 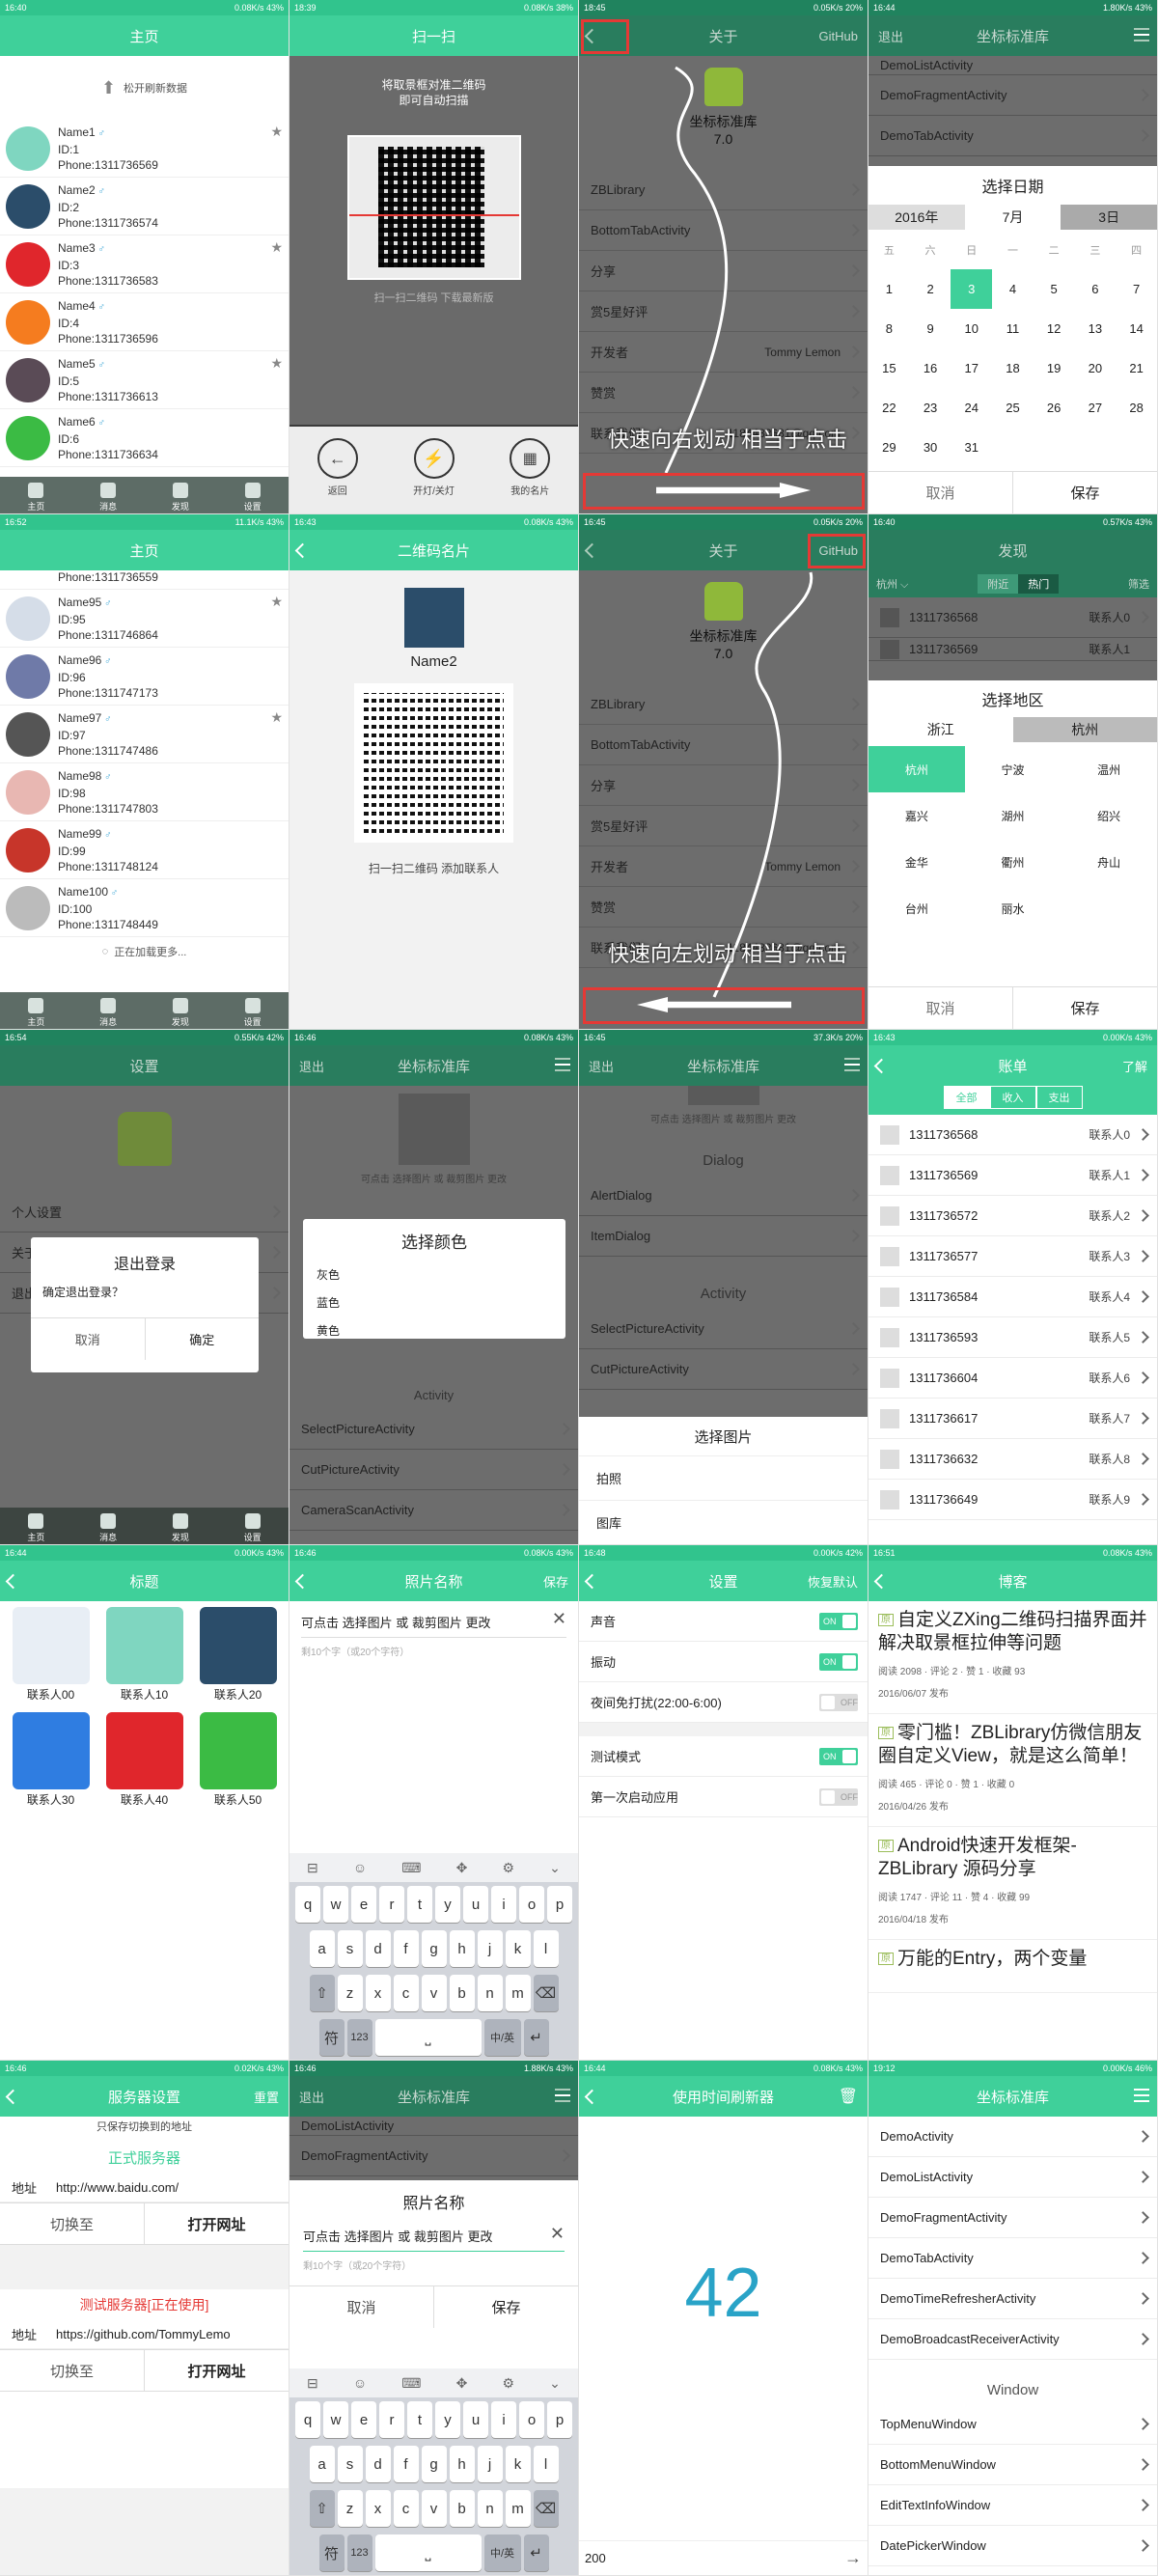 What do you see at coordinates (490, 1993) in the screenshot?
I see `key: n` at bounding box center [490, 1993].